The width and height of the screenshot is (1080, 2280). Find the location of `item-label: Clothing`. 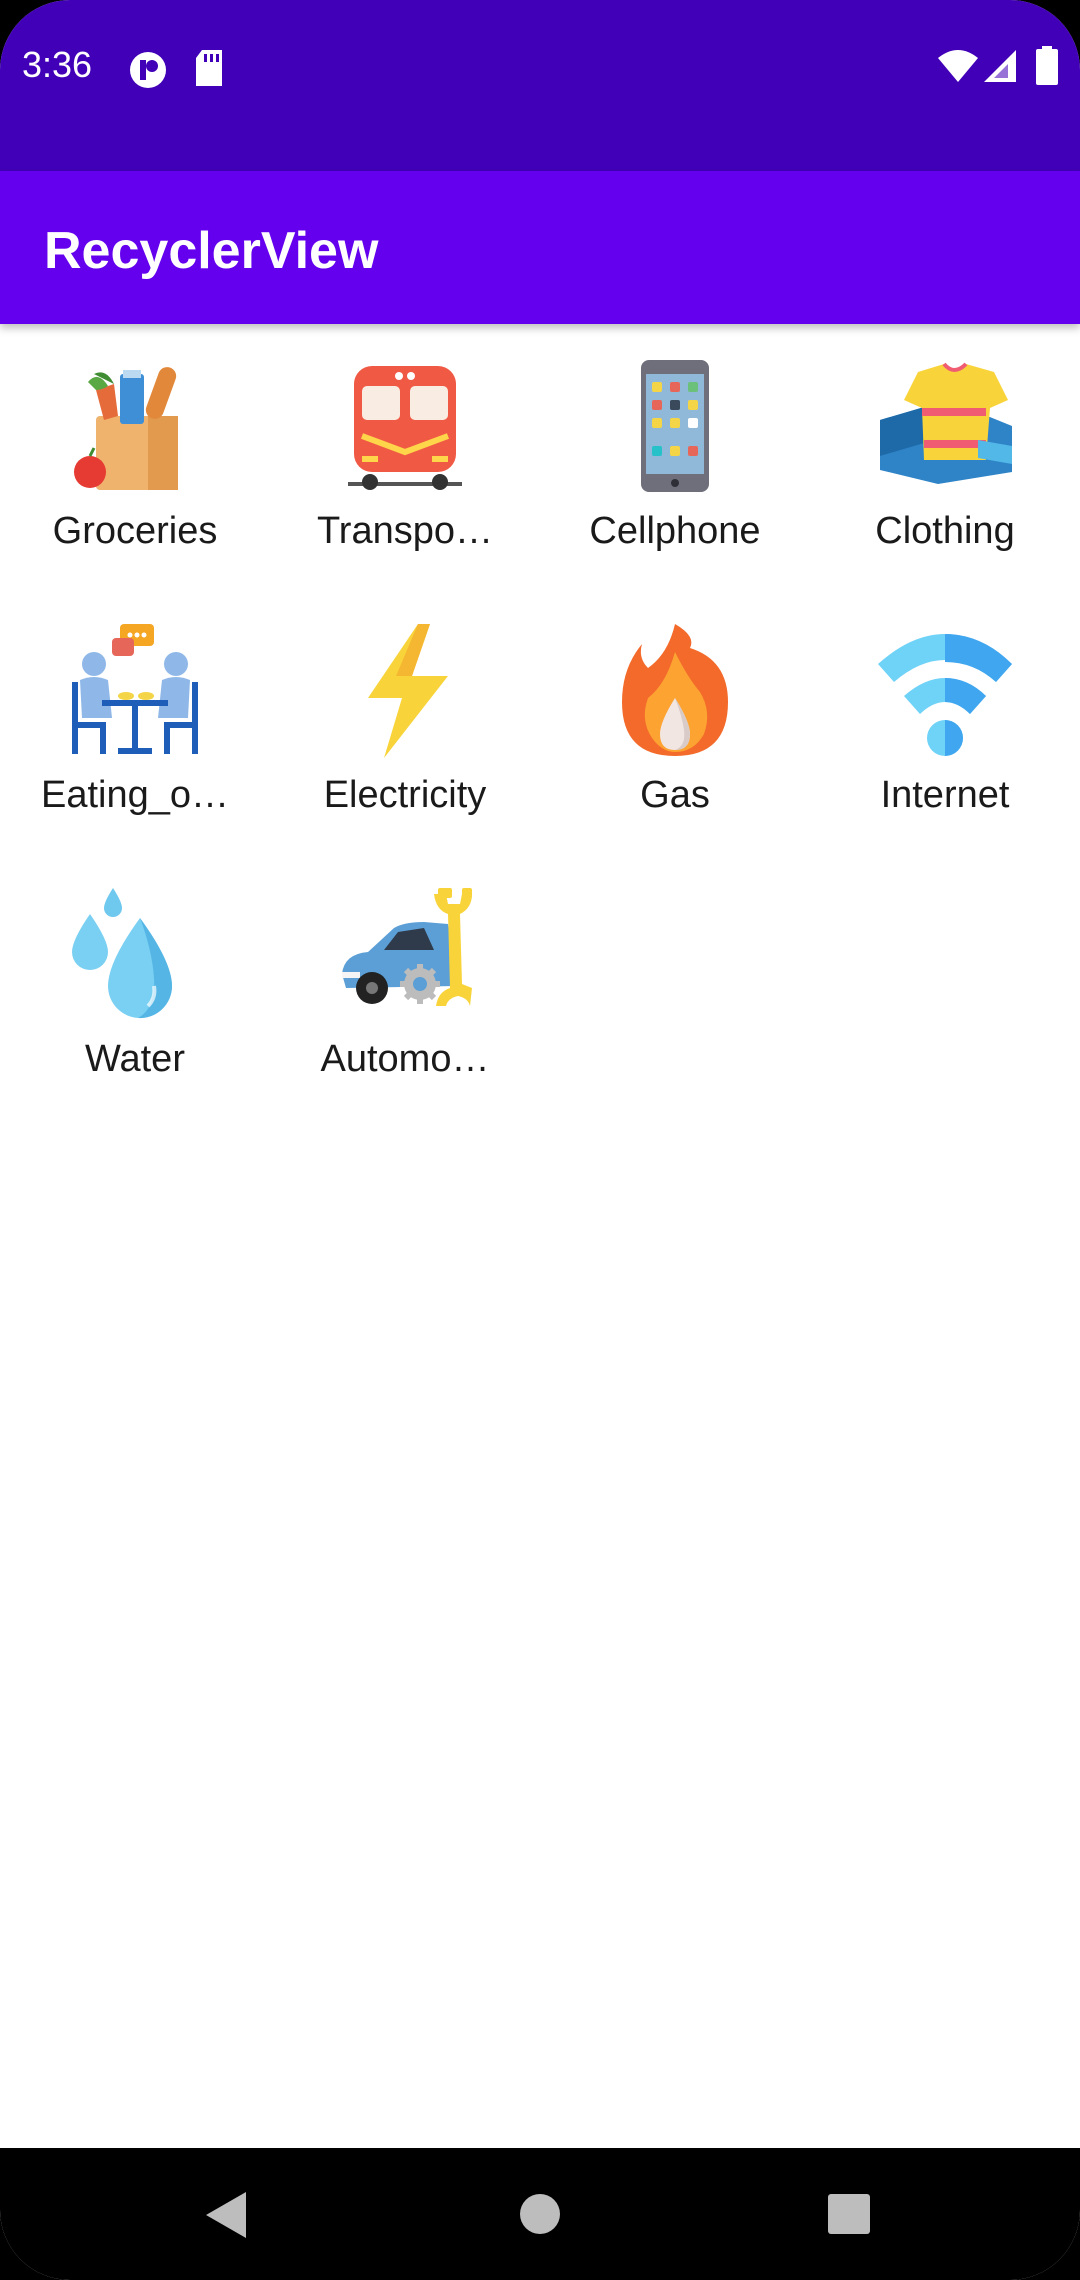

item-label: Clothing is located at coordinates (945, 531).